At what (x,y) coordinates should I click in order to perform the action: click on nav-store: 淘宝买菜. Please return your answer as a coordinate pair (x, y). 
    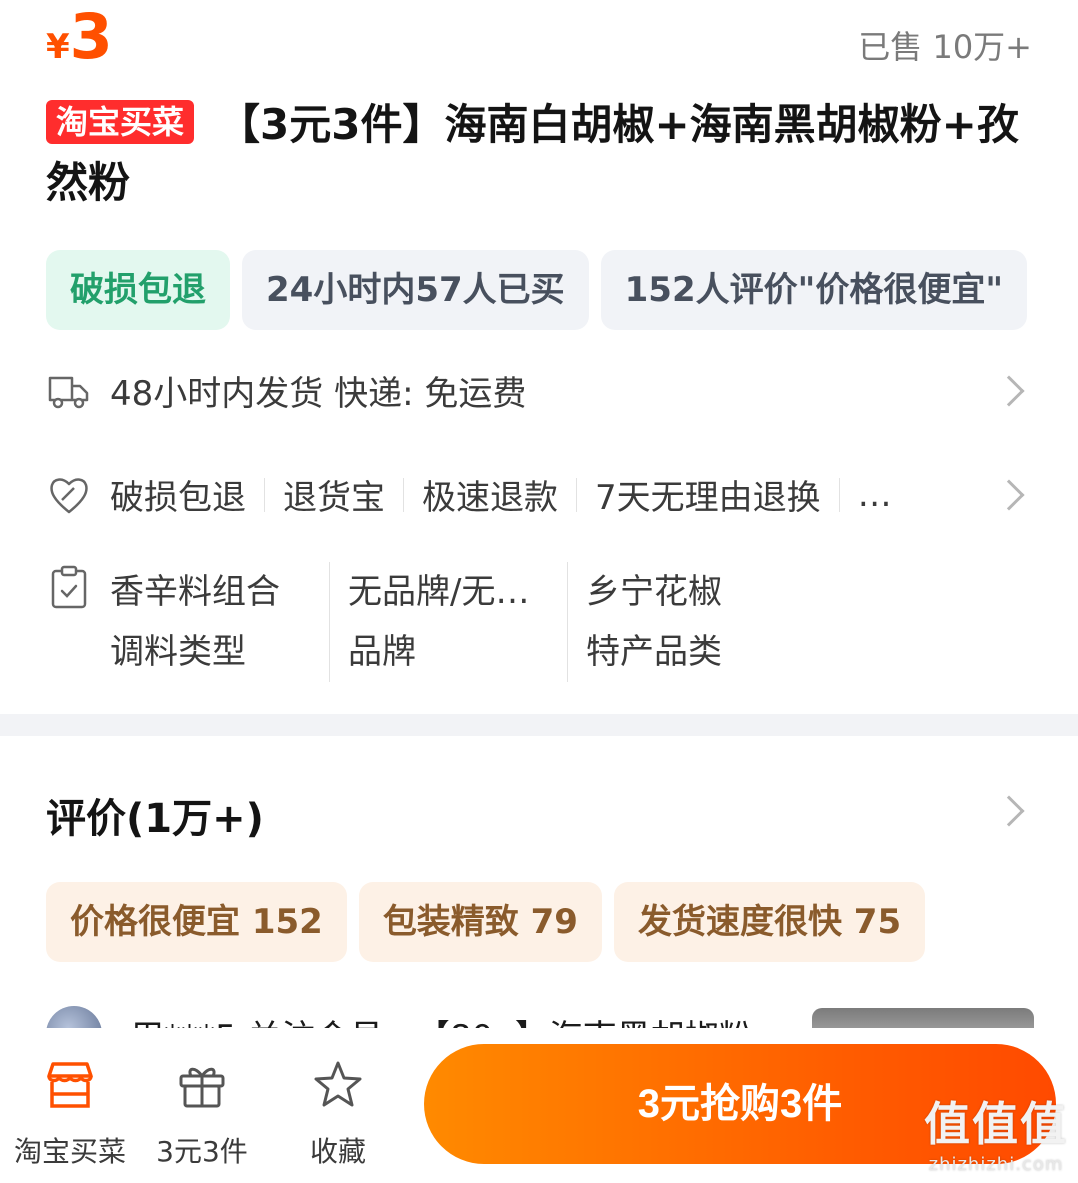
    Looking at the image, I should click on (70, 1114).